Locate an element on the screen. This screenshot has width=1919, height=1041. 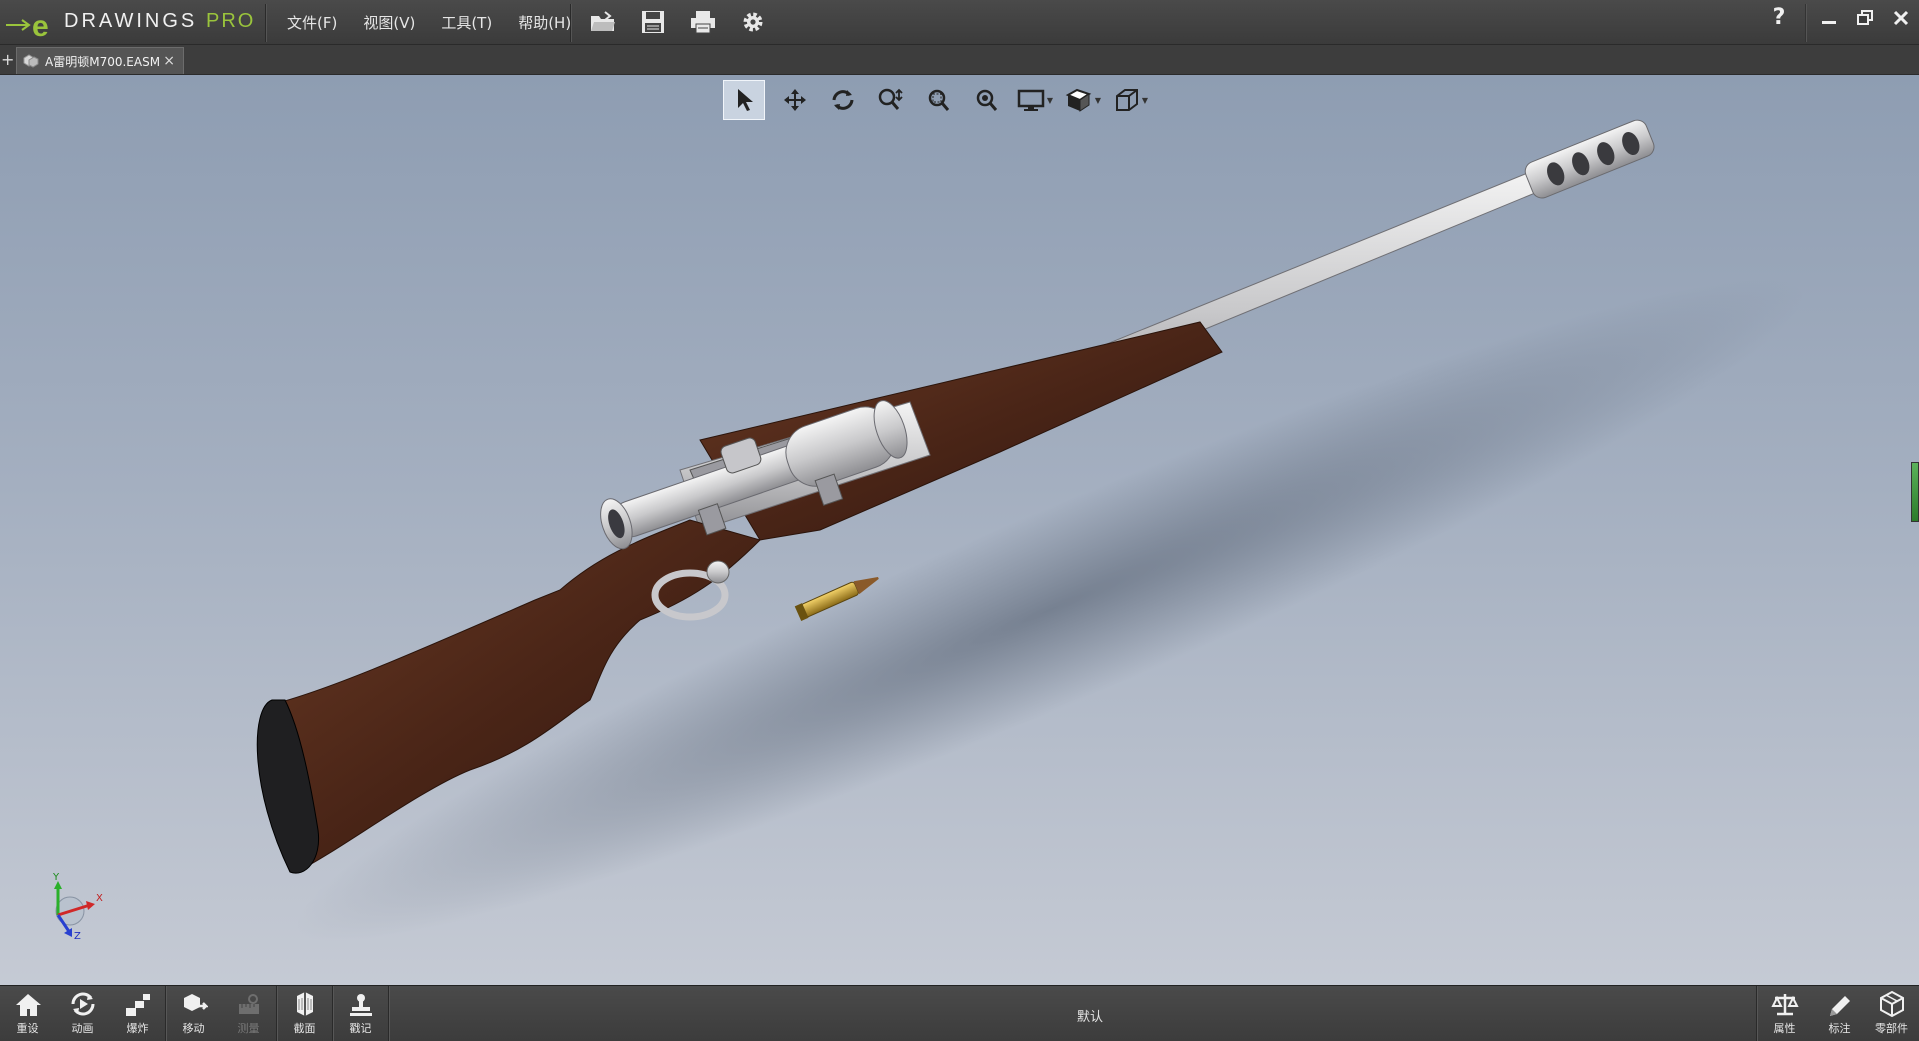
rotate-icon is located at coordinates (843, 100).